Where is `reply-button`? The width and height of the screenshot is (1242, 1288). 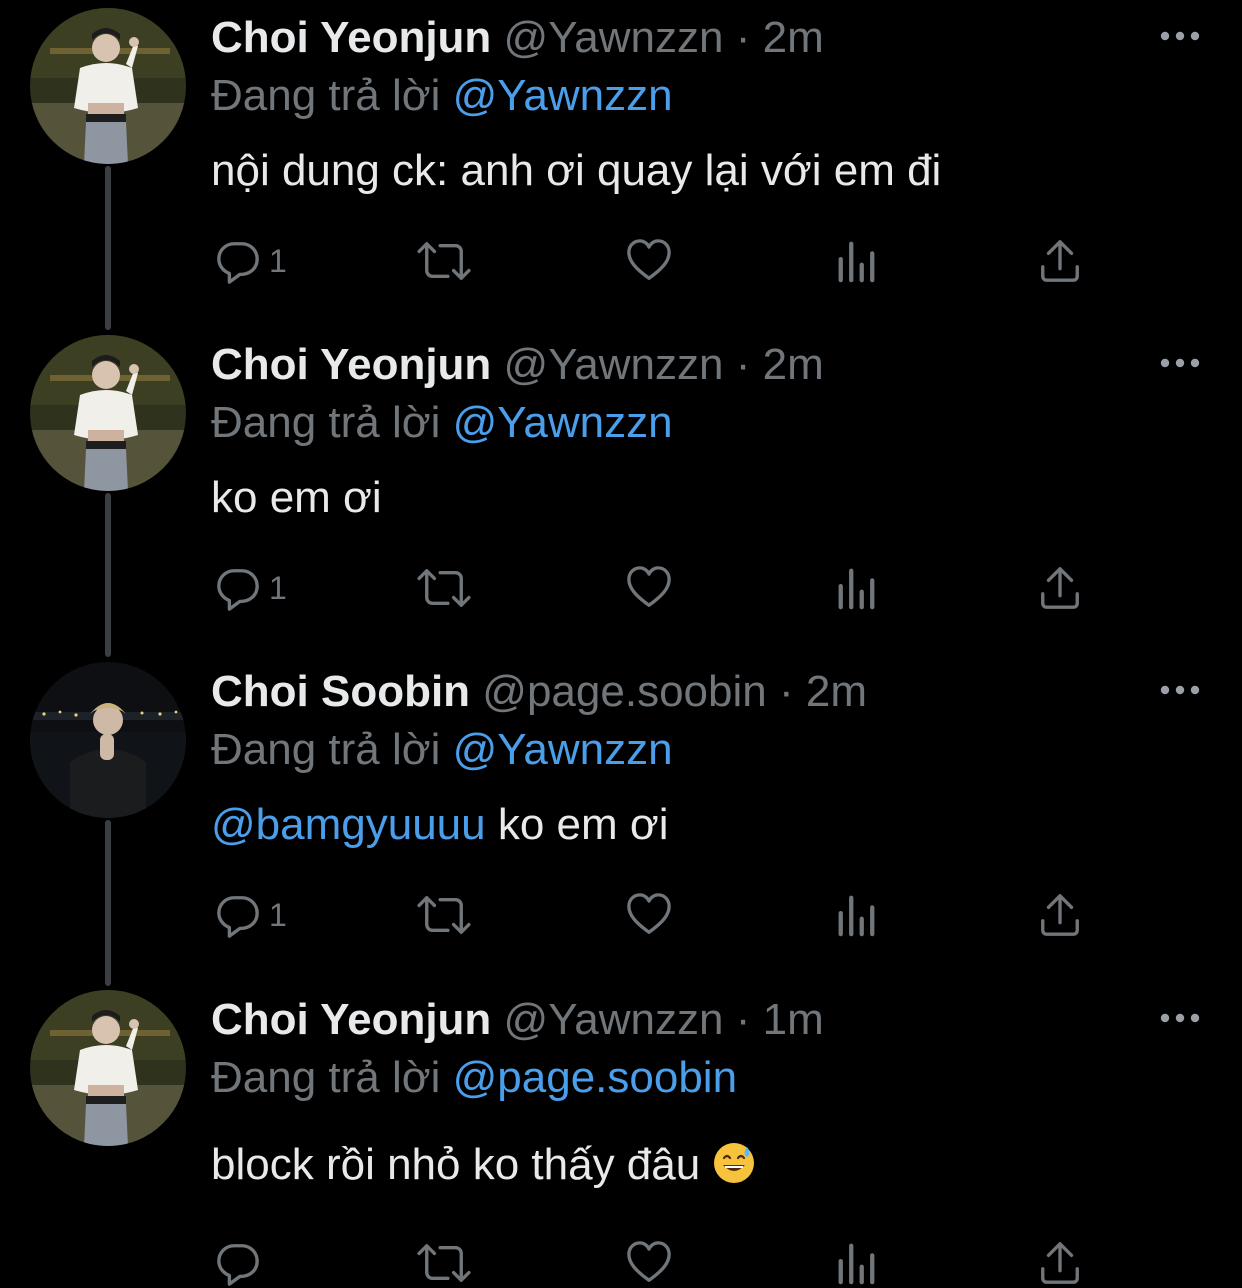
reply-button is located at coordinates (242, 1263).